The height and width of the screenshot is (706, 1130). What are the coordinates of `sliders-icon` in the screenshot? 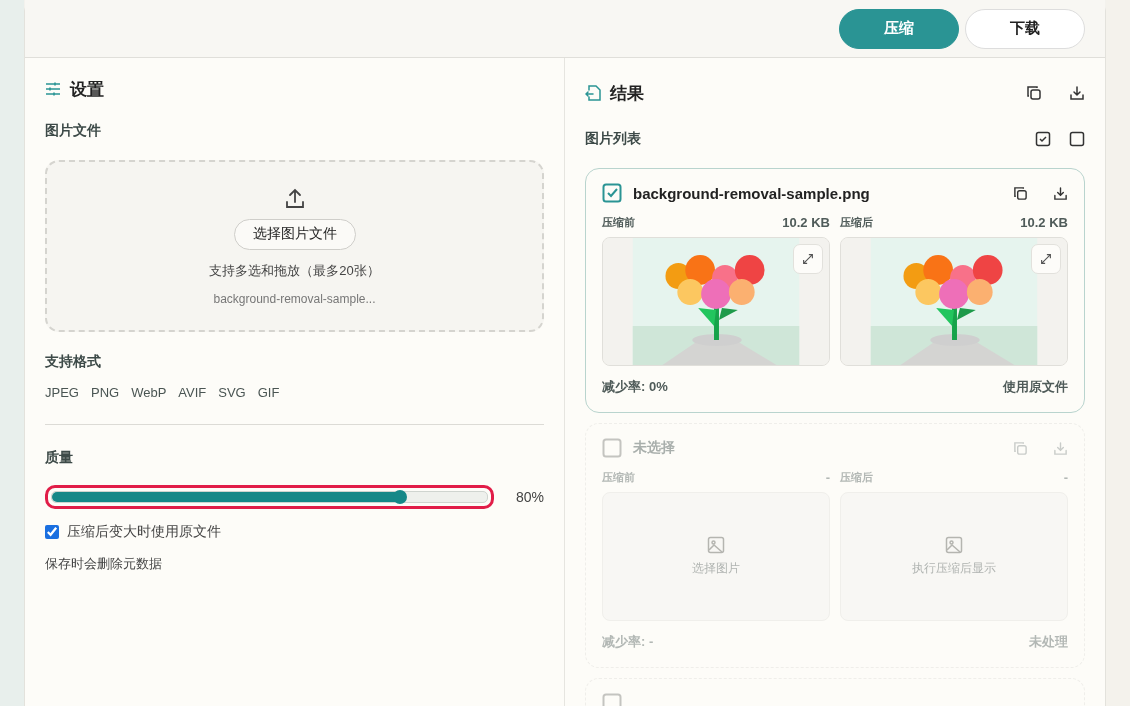 It's located at (53, 89).